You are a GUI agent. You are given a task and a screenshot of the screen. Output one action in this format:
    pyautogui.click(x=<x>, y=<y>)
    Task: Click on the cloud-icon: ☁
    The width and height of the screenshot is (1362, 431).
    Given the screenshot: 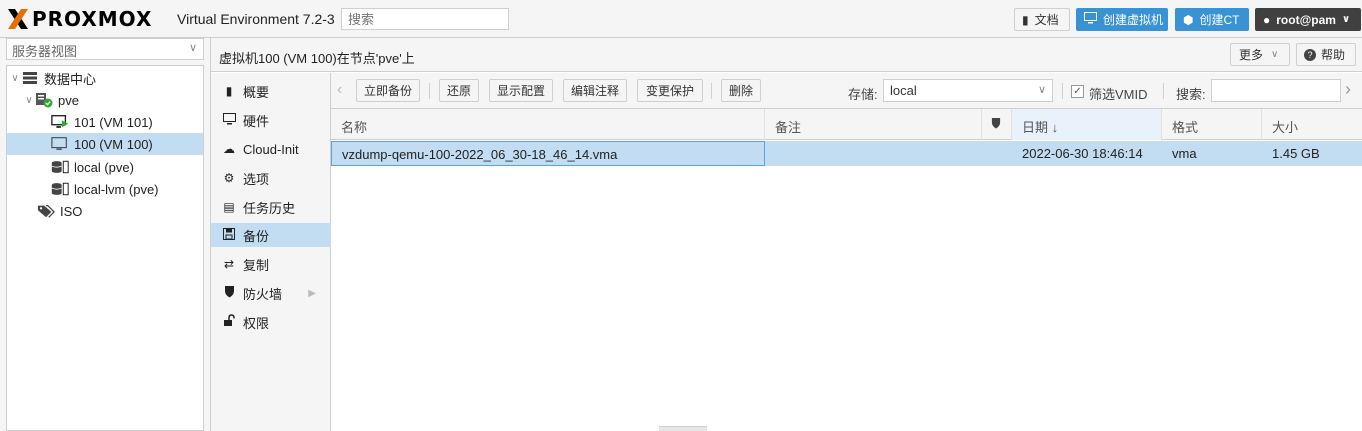 What is the action you would take?
    pyautogui.click(x=229, y=149)
    